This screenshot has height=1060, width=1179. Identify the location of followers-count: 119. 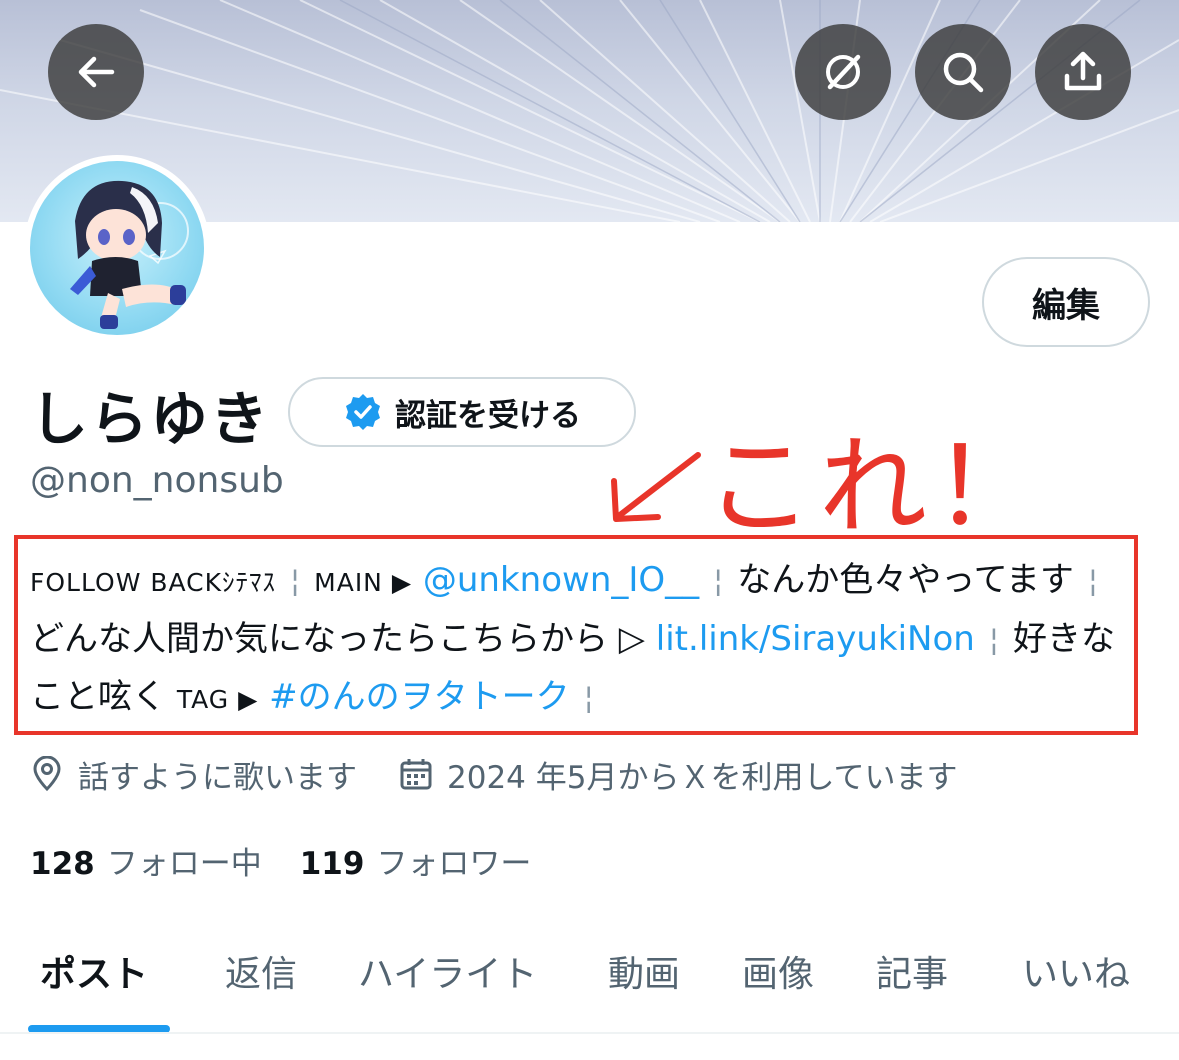
(332, 864).